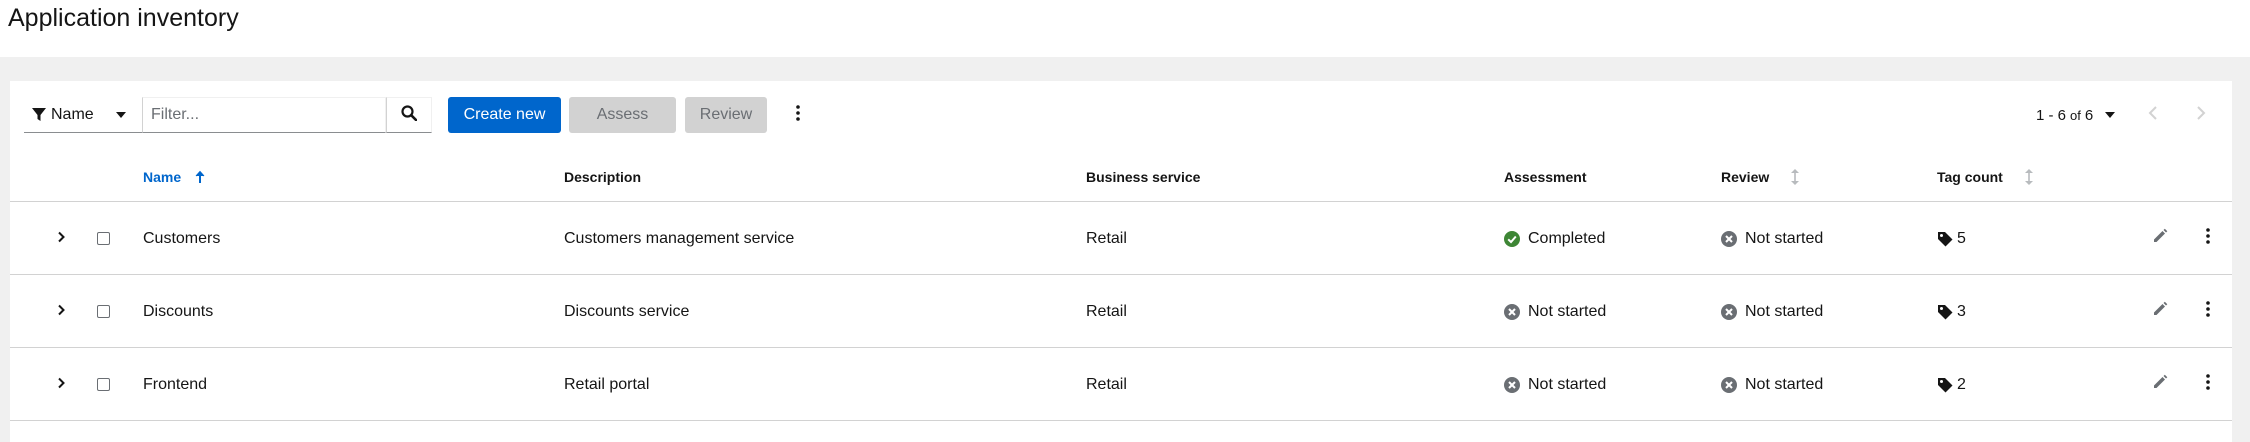 The image size is (2250, 442). What do you see at coordinates (1745, 177) in the screenshot?
I see `column-header-review-label: Review` at bounding box center [1745, 177].